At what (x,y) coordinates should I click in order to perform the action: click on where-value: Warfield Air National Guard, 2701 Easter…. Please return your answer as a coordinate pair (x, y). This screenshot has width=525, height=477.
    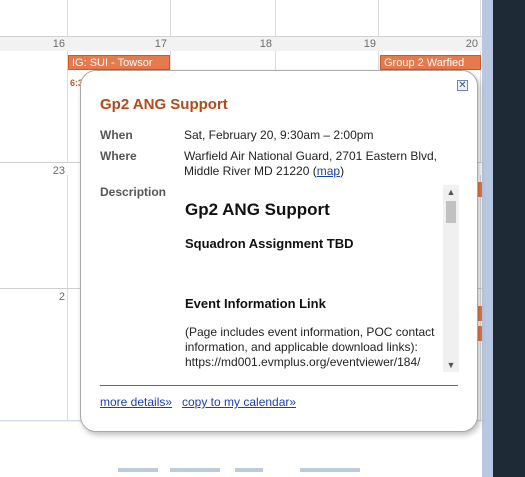
    Looking at the image, I should click on (310, 164).